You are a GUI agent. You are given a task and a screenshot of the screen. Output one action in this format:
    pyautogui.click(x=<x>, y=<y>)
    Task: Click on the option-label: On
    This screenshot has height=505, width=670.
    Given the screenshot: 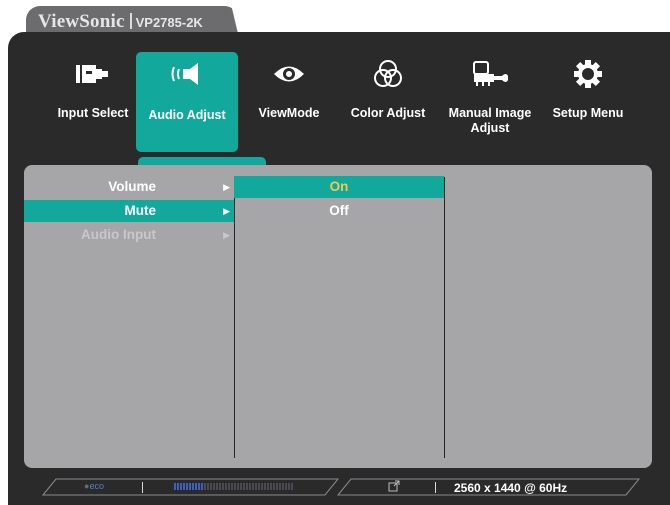 What is the action you would take?
    pyautogui.click(x=339, y=186)
    